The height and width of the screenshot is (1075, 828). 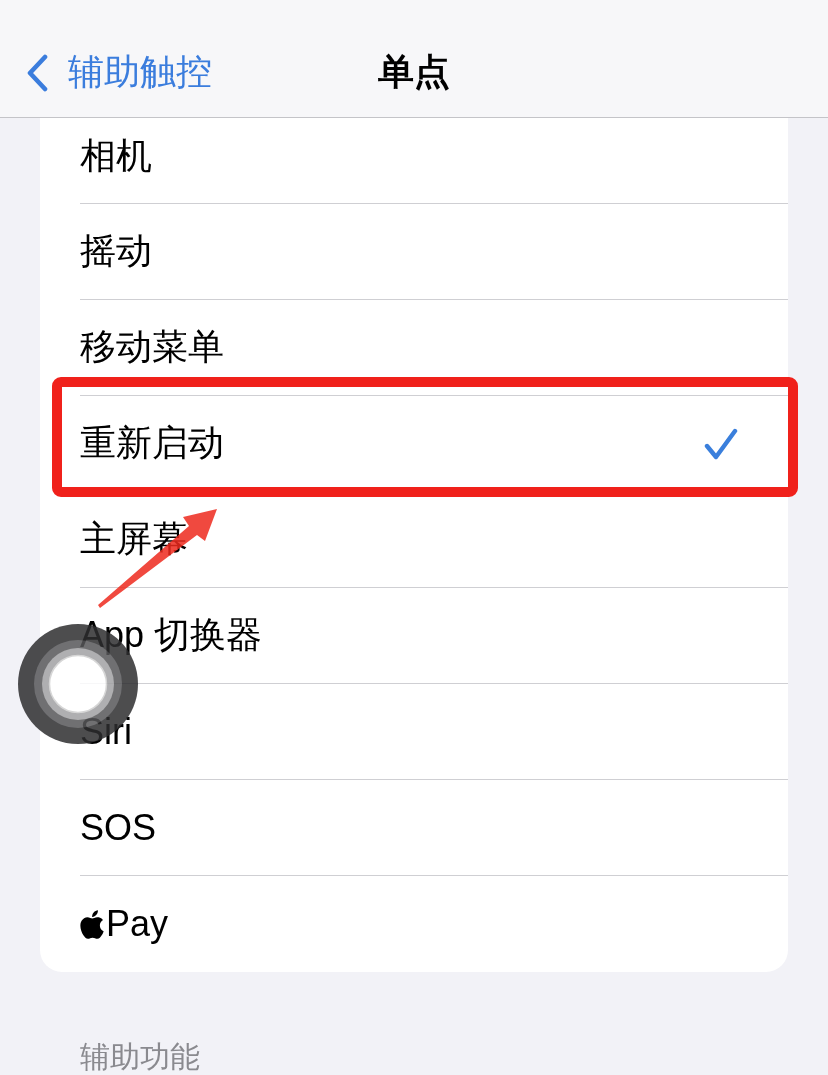 What do you see at coordinates (414, 252) in the screenshot?
I see `option-row: 摇动` at bounding box center [414, 252].